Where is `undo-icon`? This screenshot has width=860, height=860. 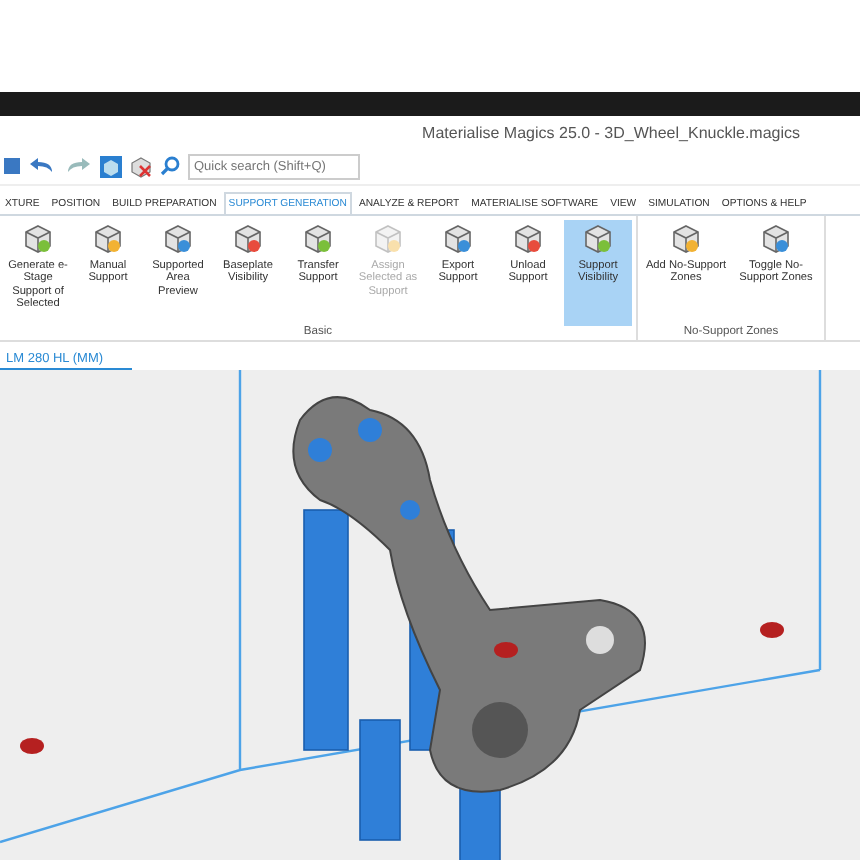
undo-icon is located at coordinates (42, 166).